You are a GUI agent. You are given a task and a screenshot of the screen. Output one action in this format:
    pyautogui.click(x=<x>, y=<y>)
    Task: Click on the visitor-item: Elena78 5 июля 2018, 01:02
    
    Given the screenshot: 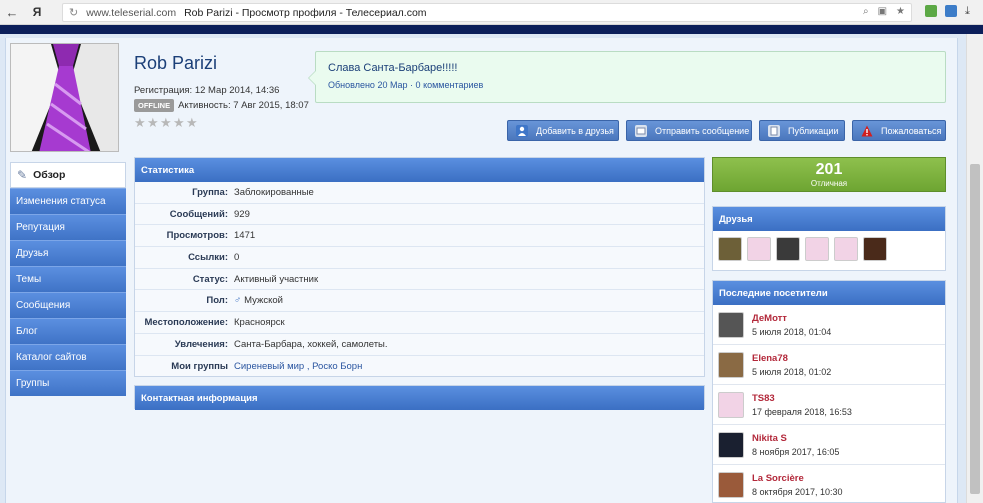 What is the action you would take?
    pyautogui.click(x=829, y=365)
    